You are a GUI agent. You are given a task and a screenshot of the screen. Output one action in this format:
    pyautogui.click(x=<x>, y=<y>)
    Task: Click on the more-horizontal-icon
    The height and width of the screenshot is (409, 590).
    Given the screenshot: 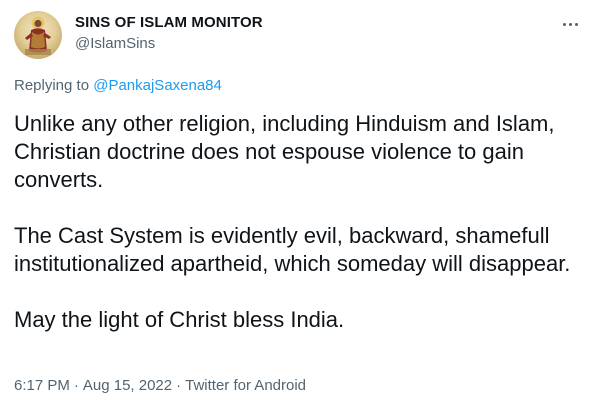 What is the action you would take?
    pyautogui.click(x=570, y=24)
    